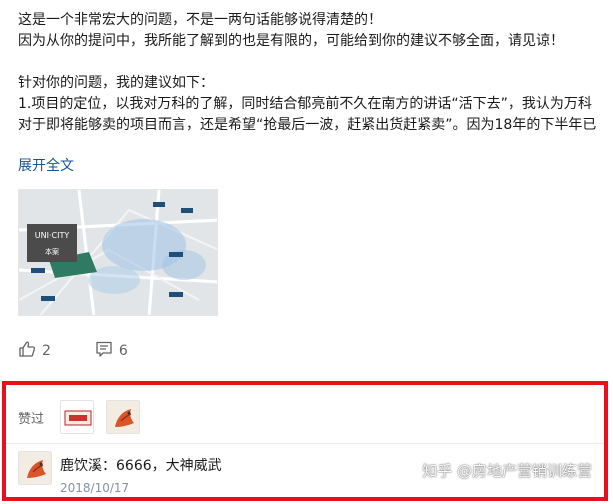 The image size is (613, 504). I want to click on comment-count: 6, so click(123, 351).